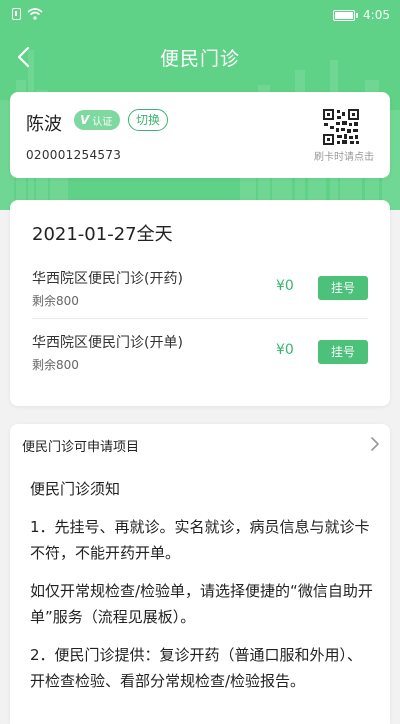 This screenshot has height=724, width=400. Describe the element at coordinates (148, 120) in the screenshot. I see `switch-patient-button: 切换` at that location.